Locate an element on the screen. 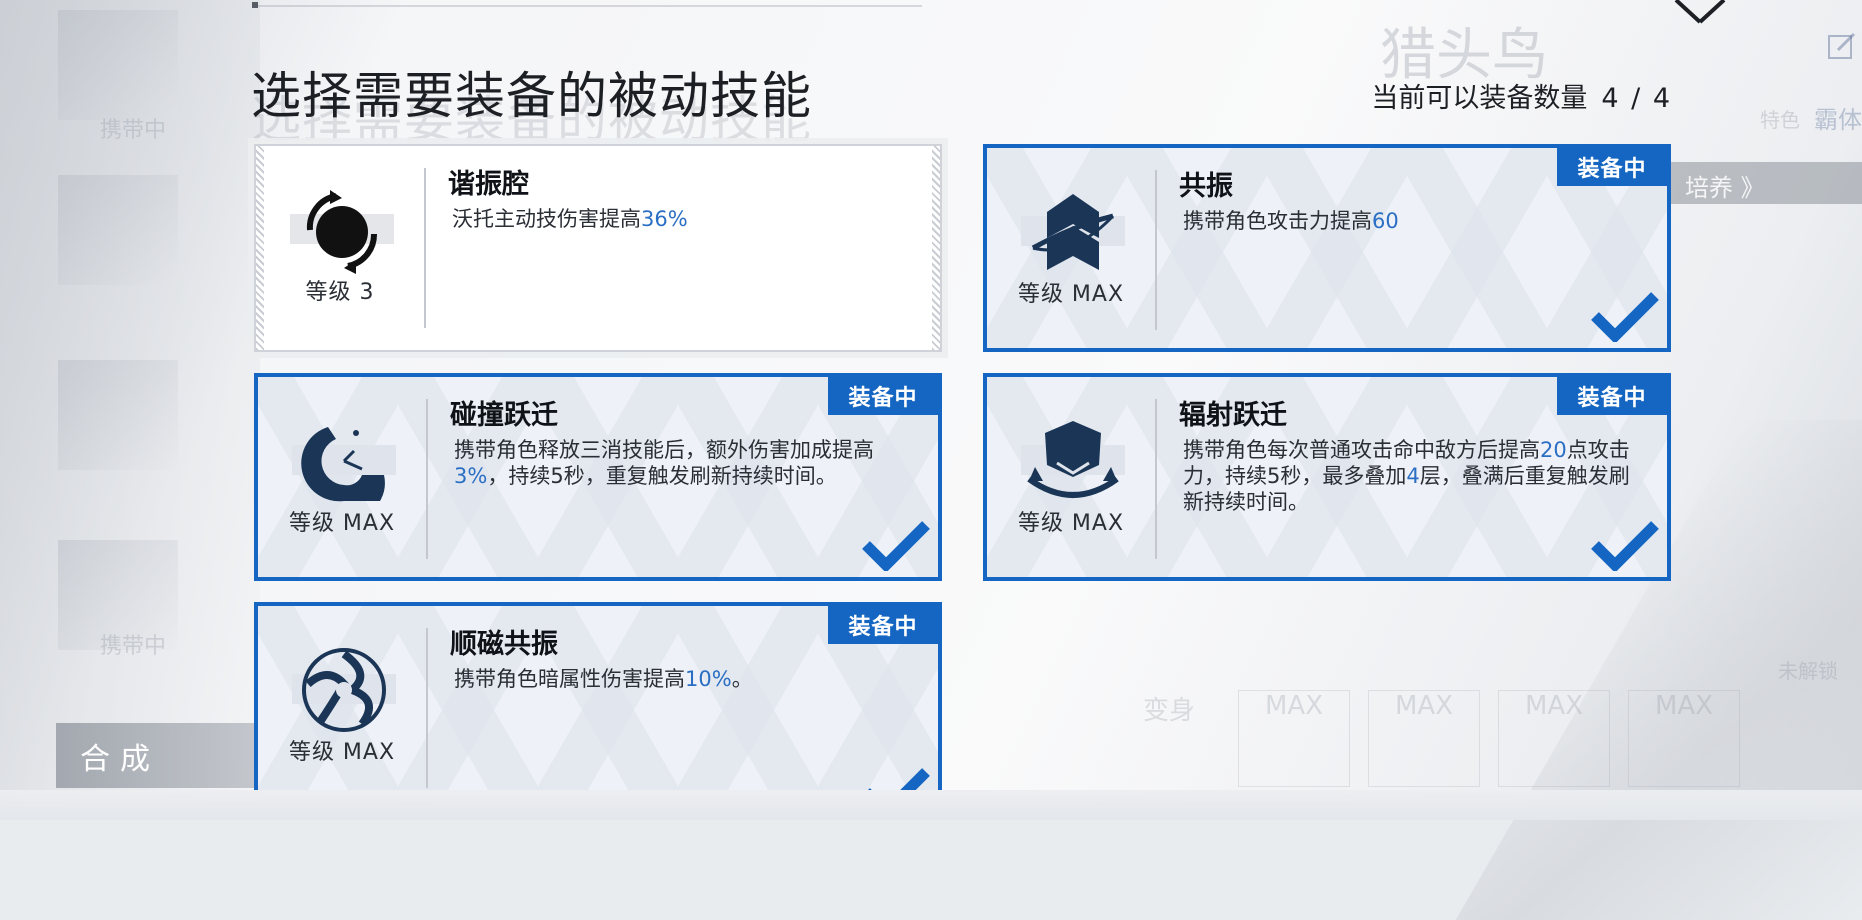 The width and height of the screenshot is (1862, 920). skill-name: 共振 is located at coordinates (1206, 186).